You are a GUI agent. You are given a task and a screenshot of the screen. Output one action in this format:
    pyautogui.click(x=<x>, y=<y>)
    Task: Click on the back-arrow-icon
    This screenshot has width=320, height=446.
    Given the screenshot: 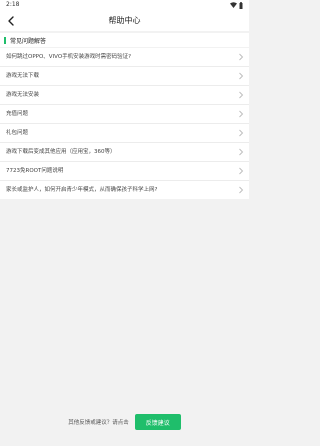 What is the action you would take?
    pyautogui.click(x=11, y=20)
    